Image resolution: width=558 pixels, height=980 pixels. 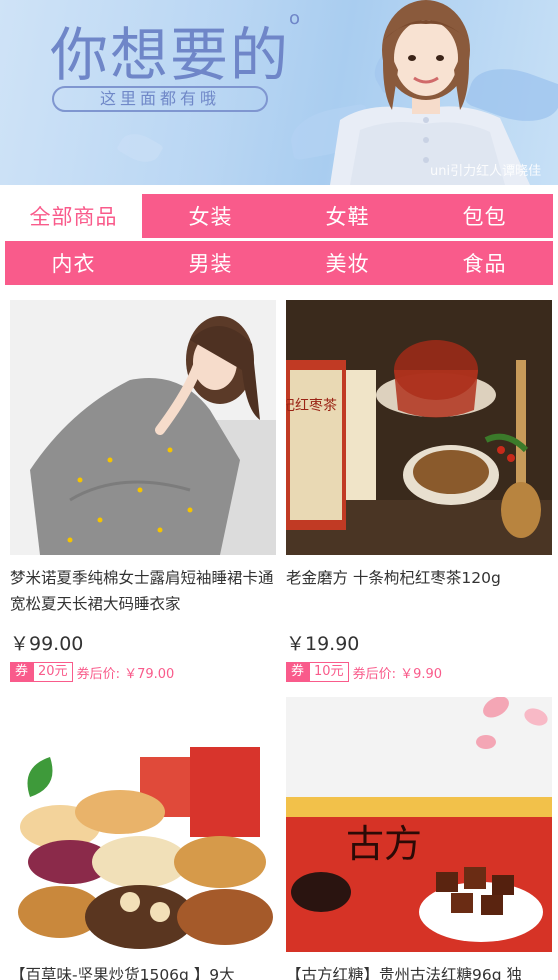 What do you see at coordinates (397, 674) in the screenshot?
I see `after-coupon-price: 券后价: ￥9.90` at bounding box center [397, 674].